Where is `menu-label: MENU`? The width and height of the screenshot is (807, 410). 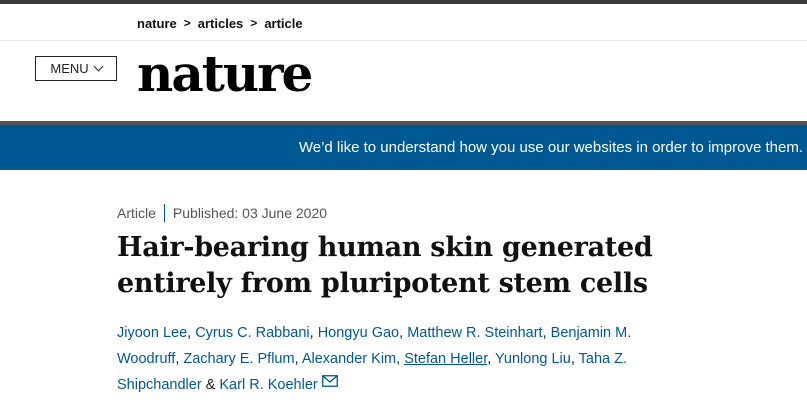 menu-label: MENU is located at coordinates (69, 68).